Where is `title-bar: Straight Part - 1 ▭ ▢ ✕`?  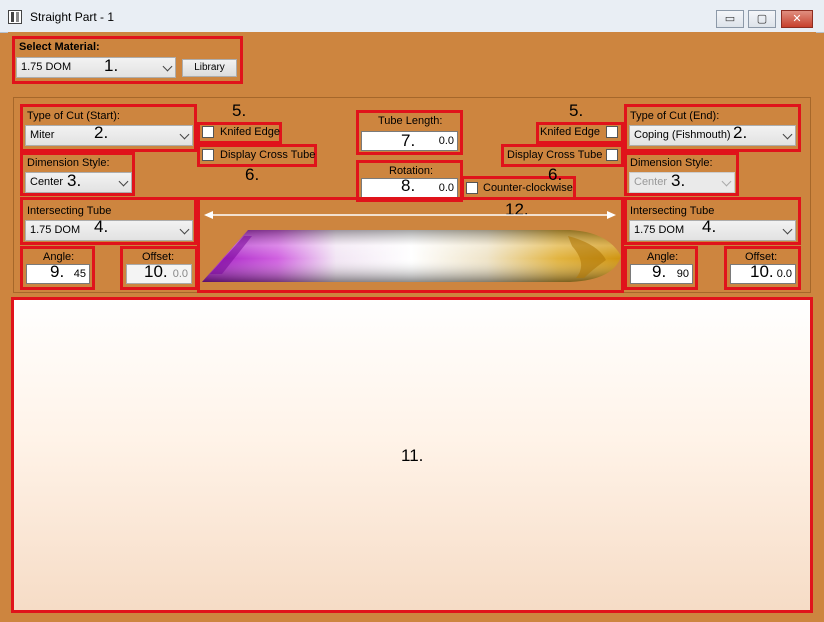
title-bar: Straight Part - 1 ▭ ▢ ✕ is located at coordinates (412, 16).